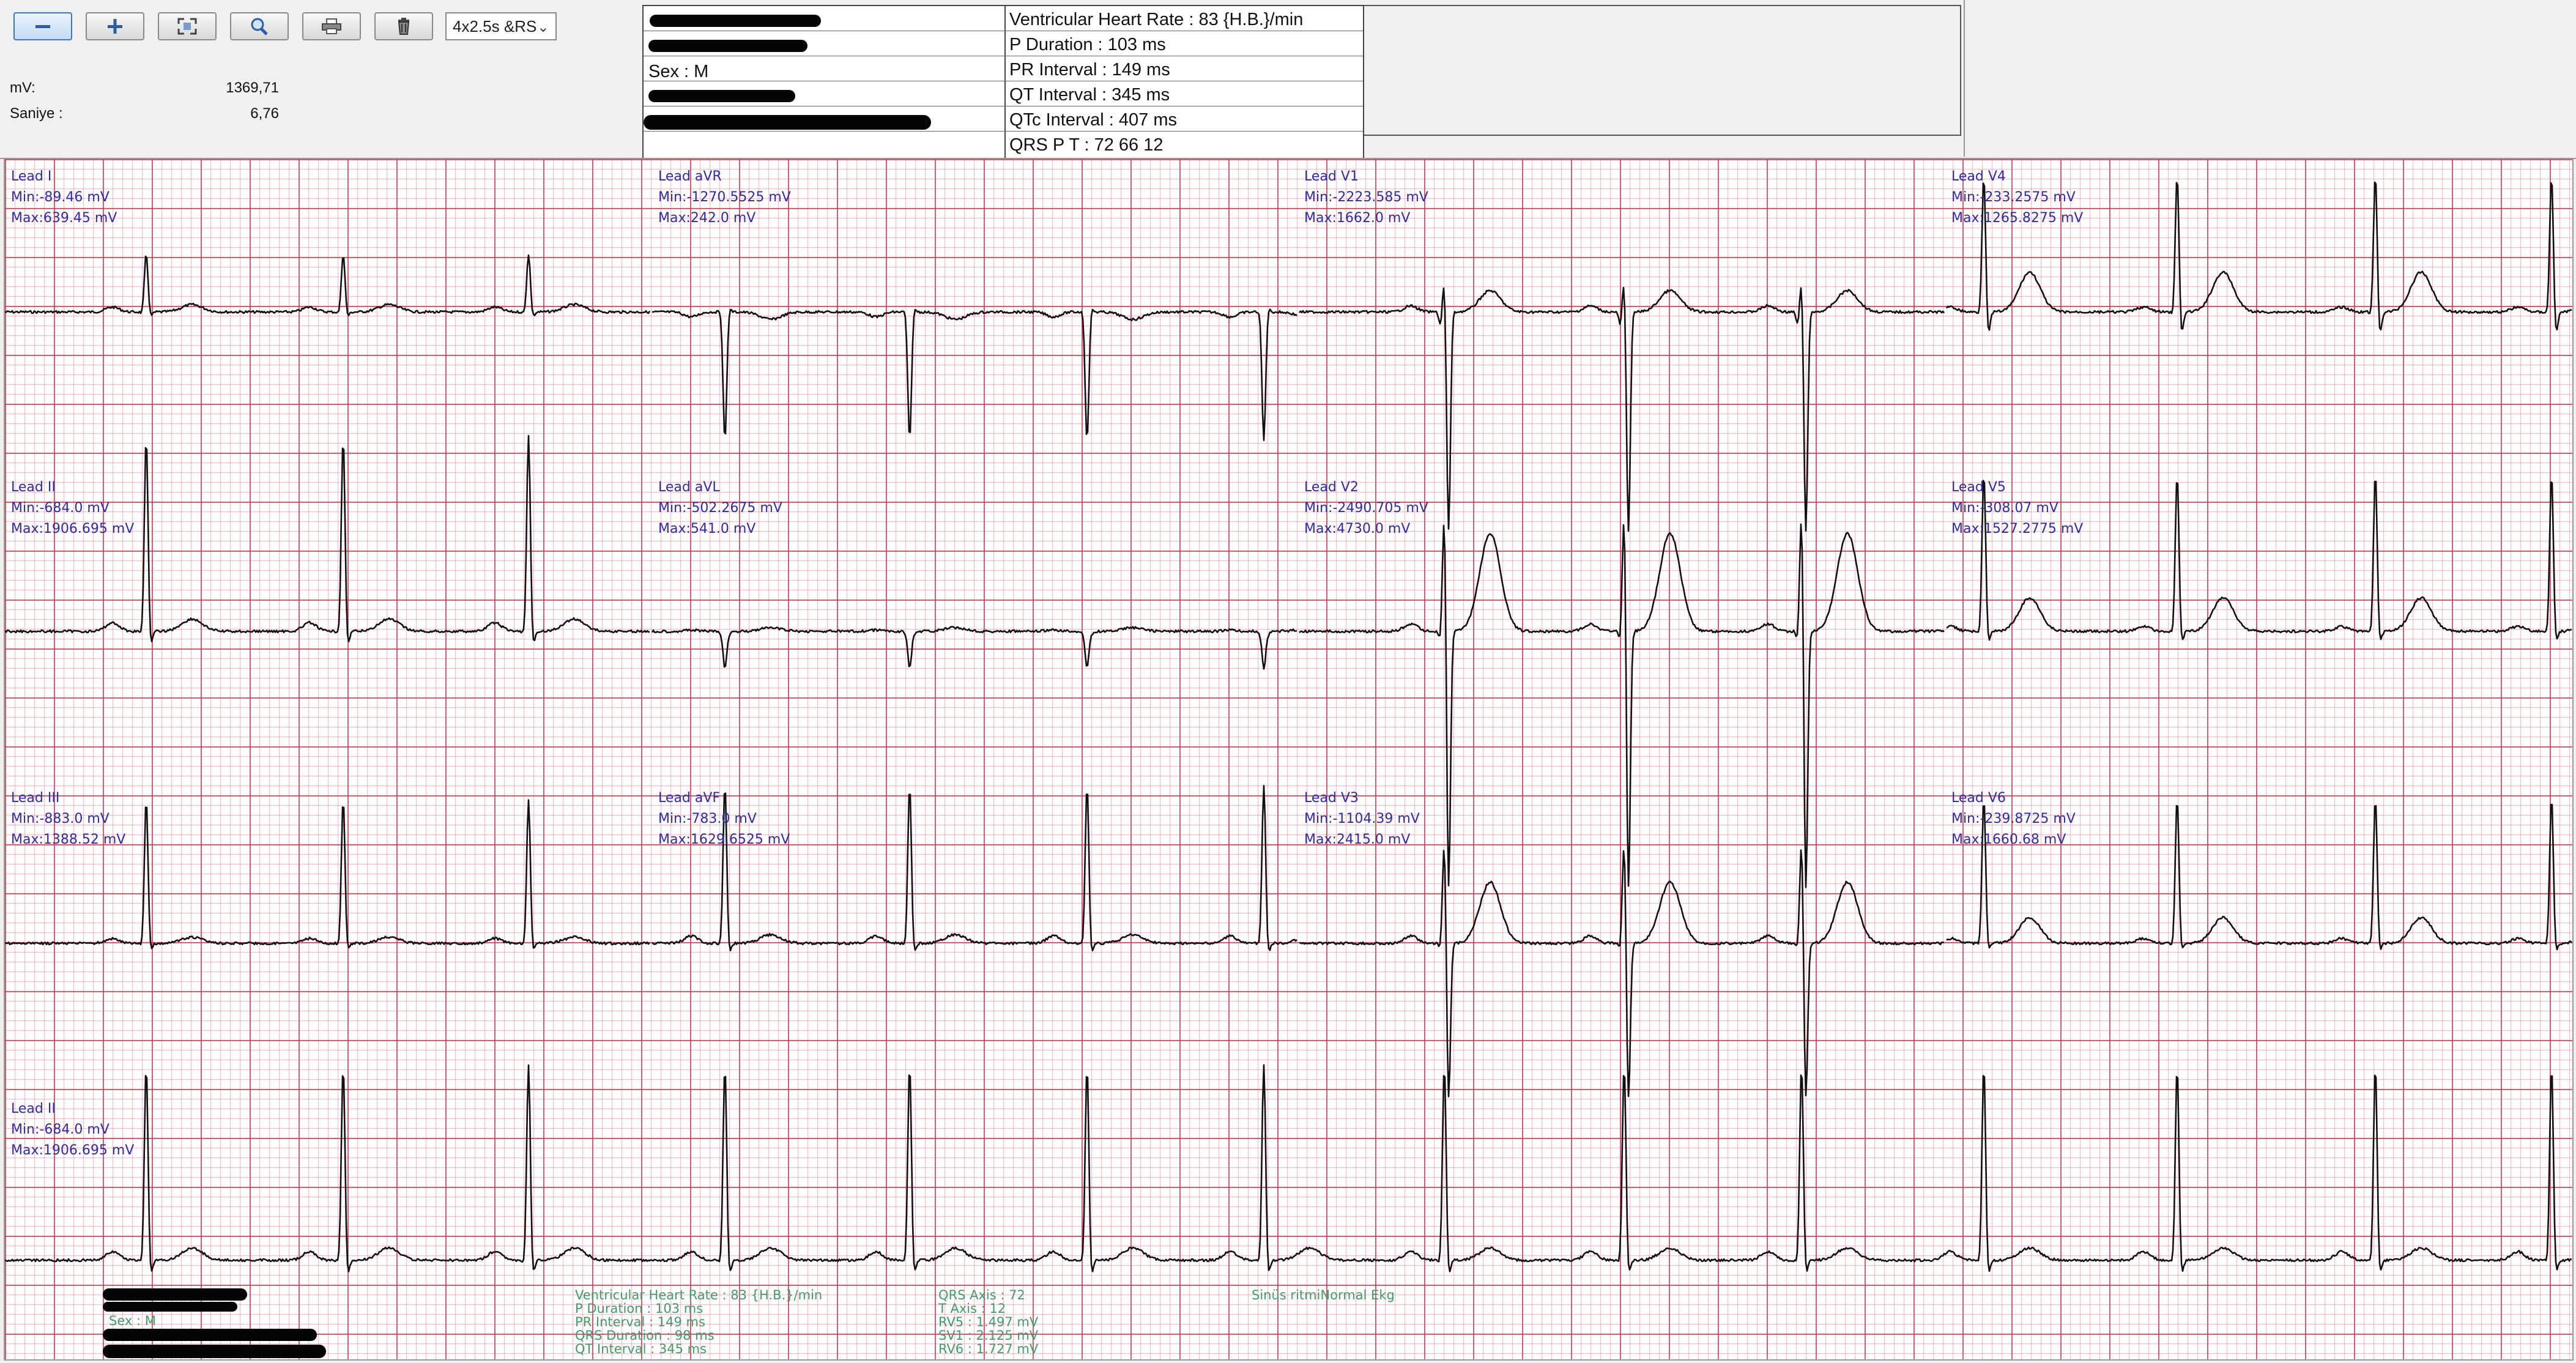 Image resolution: width=2576 pixels, height=1363 pixels. Describe the element at coordinates (981, 1295) in the screenshot. I see `report-qrs-axis: QRS Axis : 72` at that location.